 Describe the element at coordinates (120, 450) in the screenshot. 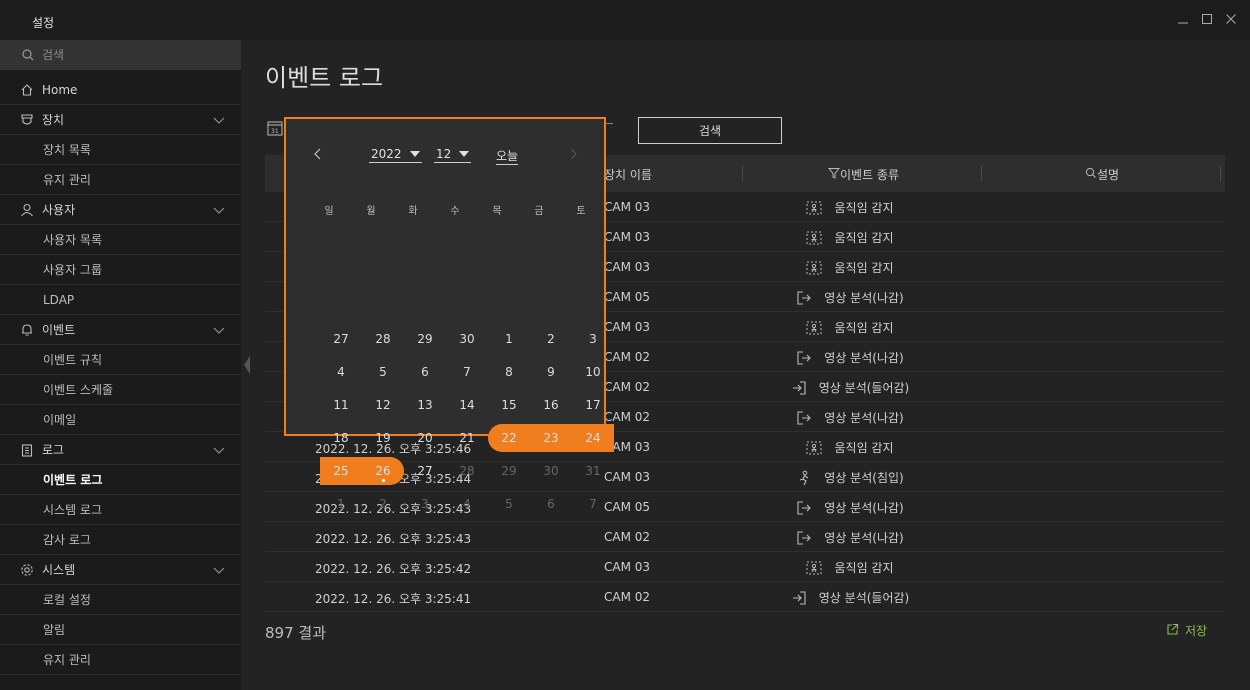

I see `sidebar-group-log: 로그` at that location.